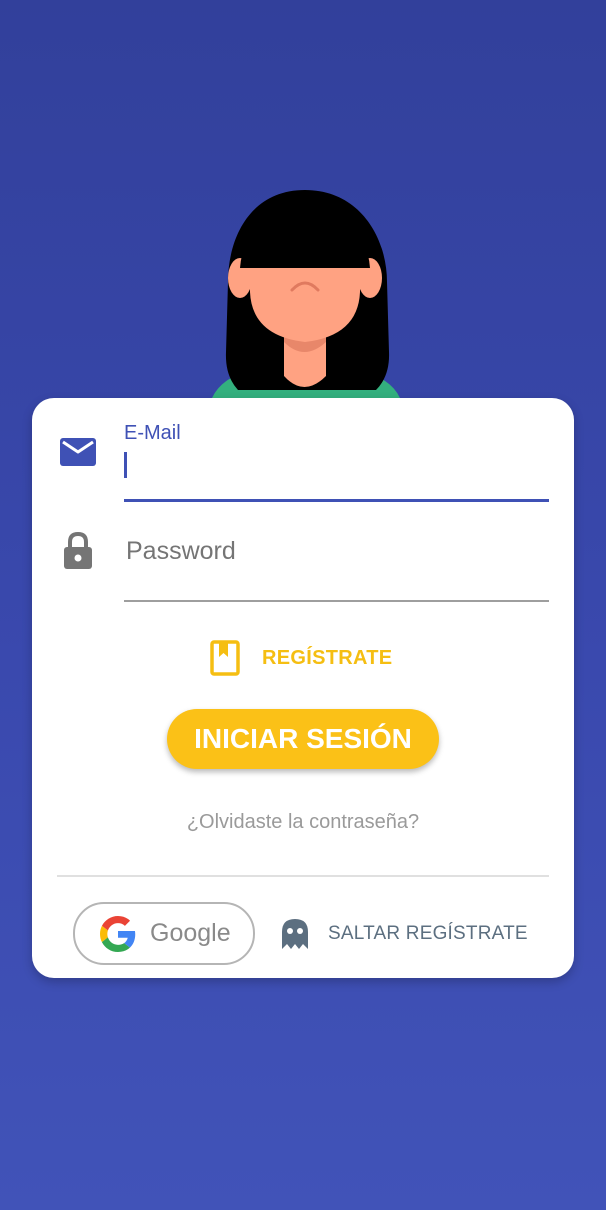 The image size is (606, 1210). I want to click on ghost-icon, so click(295, 934).